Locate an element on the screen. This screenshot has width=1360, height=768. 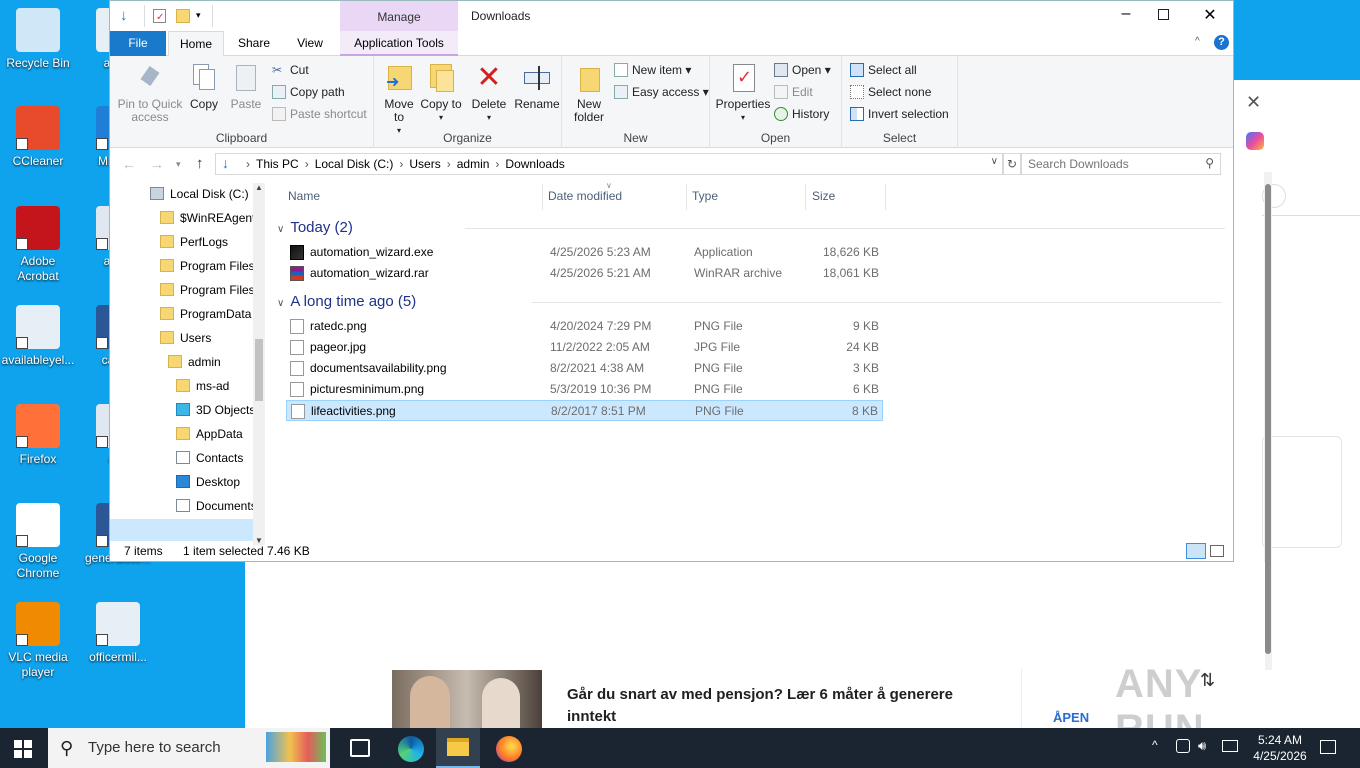
paste-button: Paste is located at coordinates (246, 86).